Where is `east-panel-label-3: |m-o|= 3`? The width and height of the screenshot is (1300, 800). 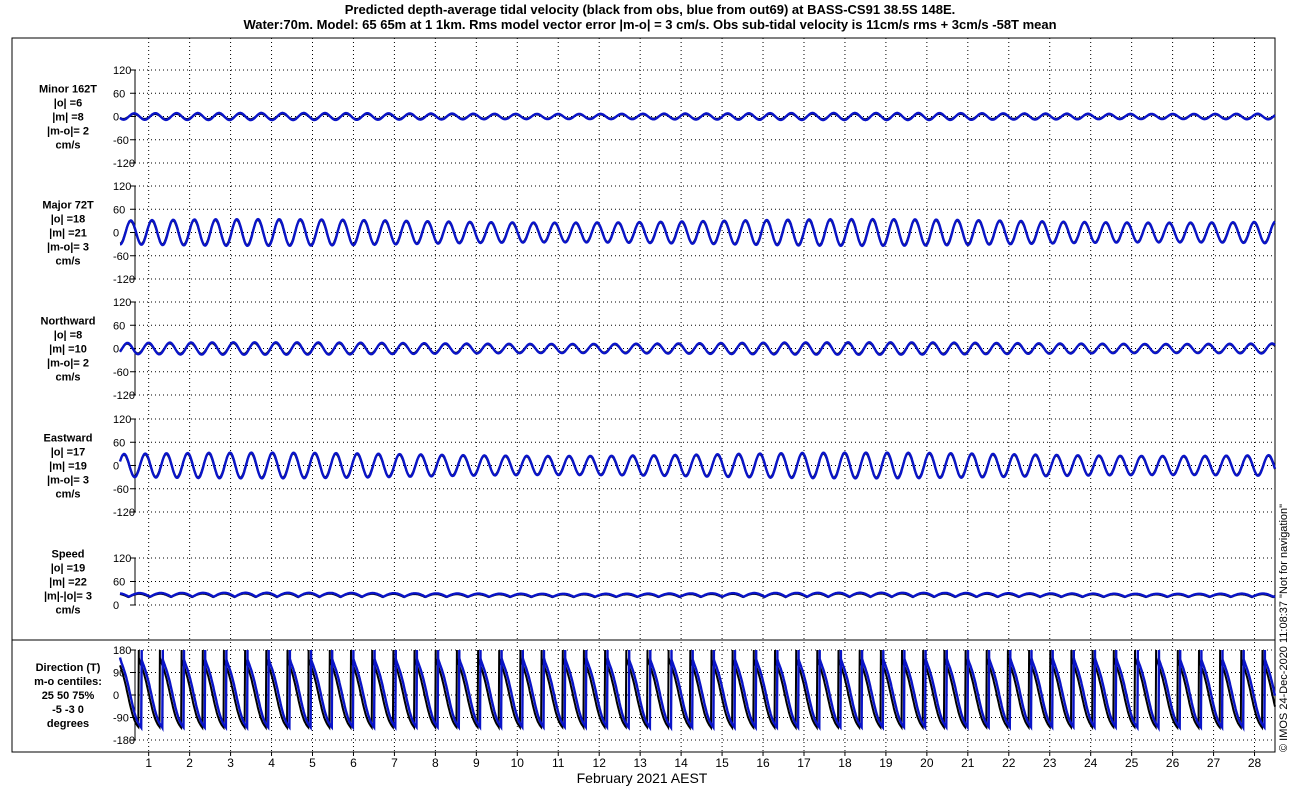 east-panel-label-3: |m-o|= 3 is located at coordinates (68, 481).